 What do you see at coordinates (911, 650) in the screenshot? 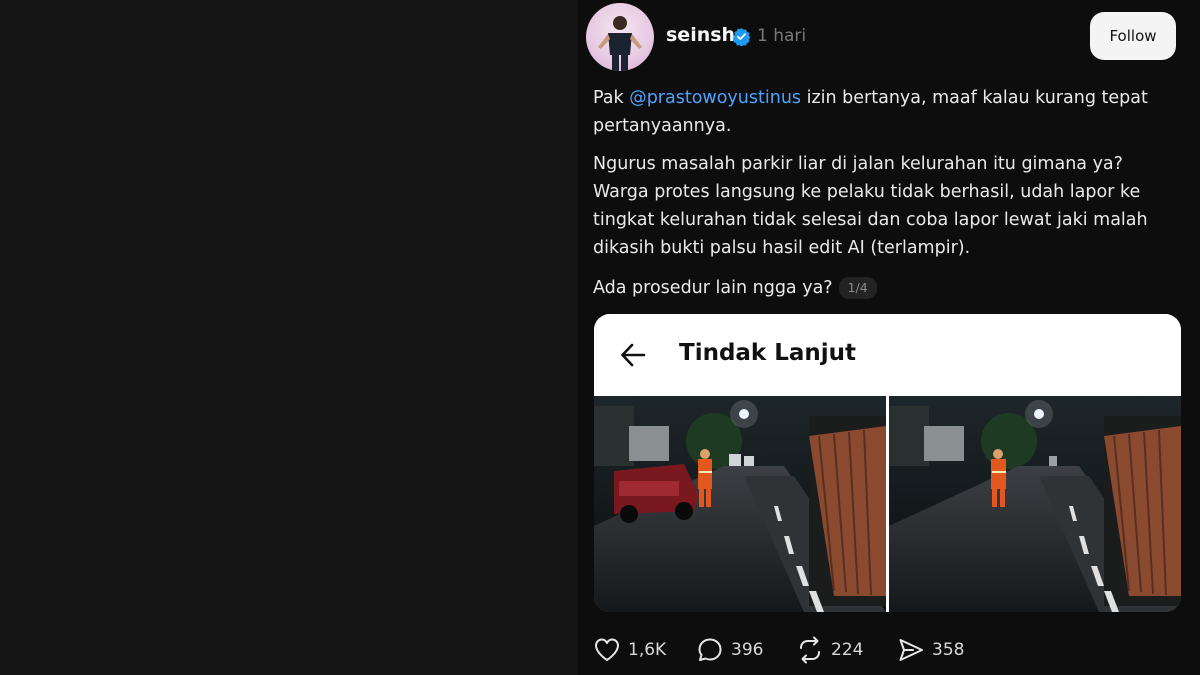
I see `share-icon` at bounding box center [911, 650].